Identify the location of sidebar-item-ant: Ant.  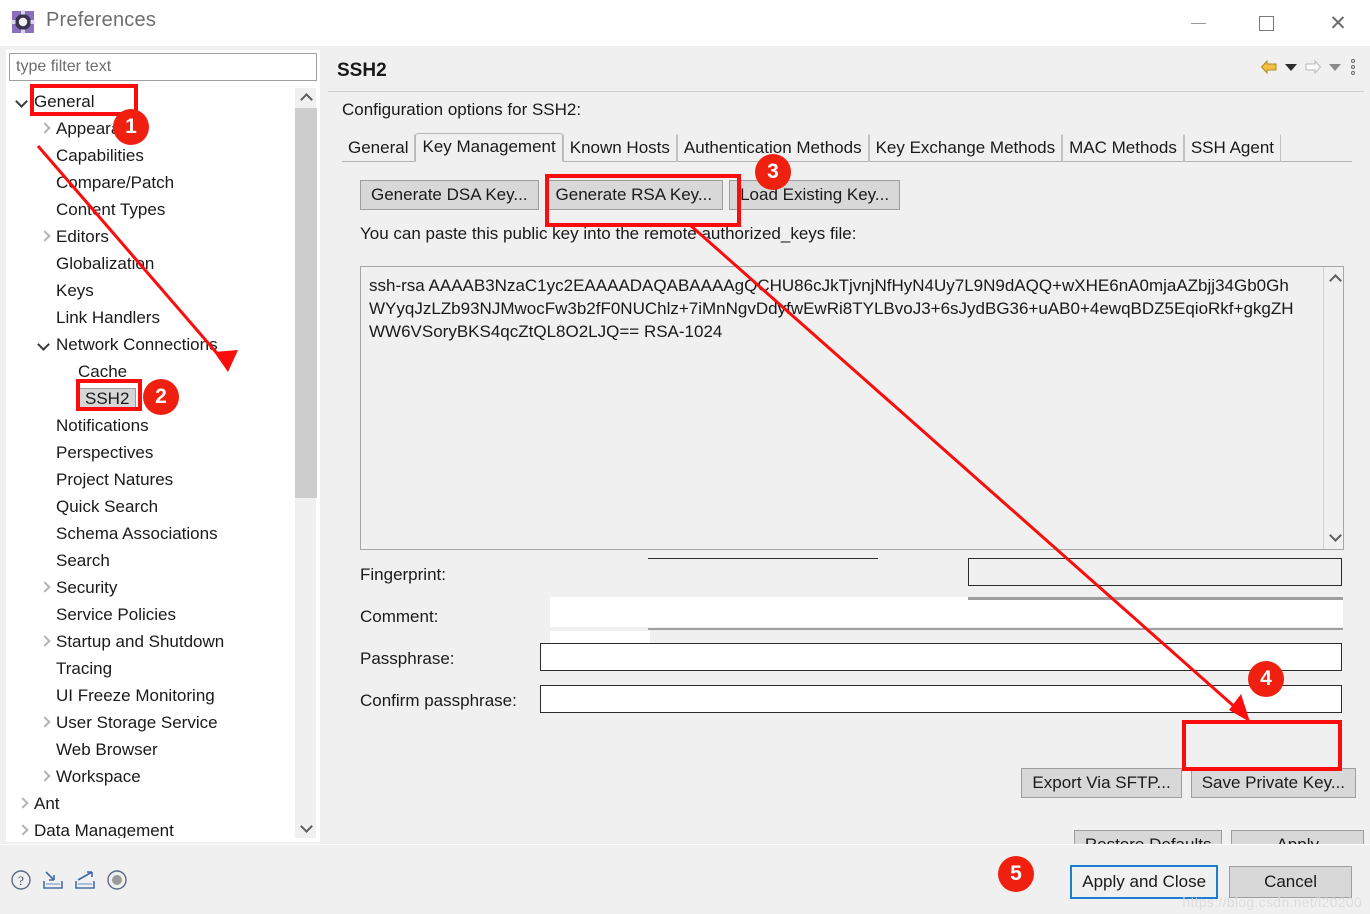
(163, 803).